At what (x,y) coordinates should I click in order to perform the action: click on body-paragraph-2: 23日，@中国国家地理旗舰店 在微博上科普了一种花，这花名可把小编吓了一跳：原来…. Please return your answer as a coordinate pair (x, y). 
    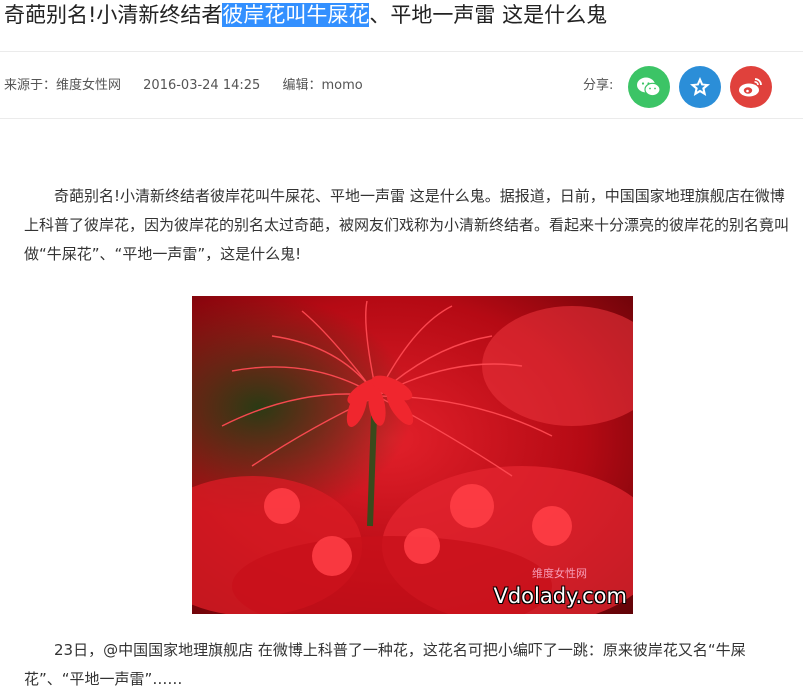
    Looking at the image, I should click on (385, 664).